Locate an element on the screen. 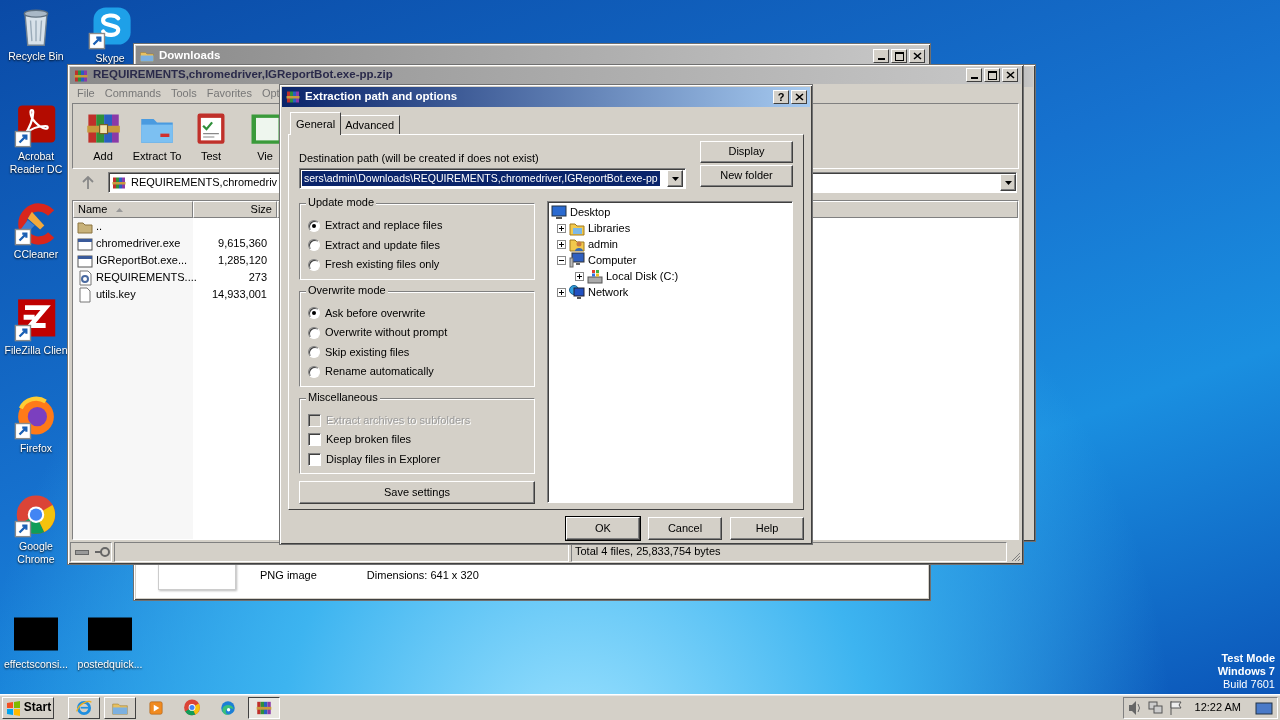 This screenshot has width=1280, height=720. close-icon is located at coordinates (799, 97).